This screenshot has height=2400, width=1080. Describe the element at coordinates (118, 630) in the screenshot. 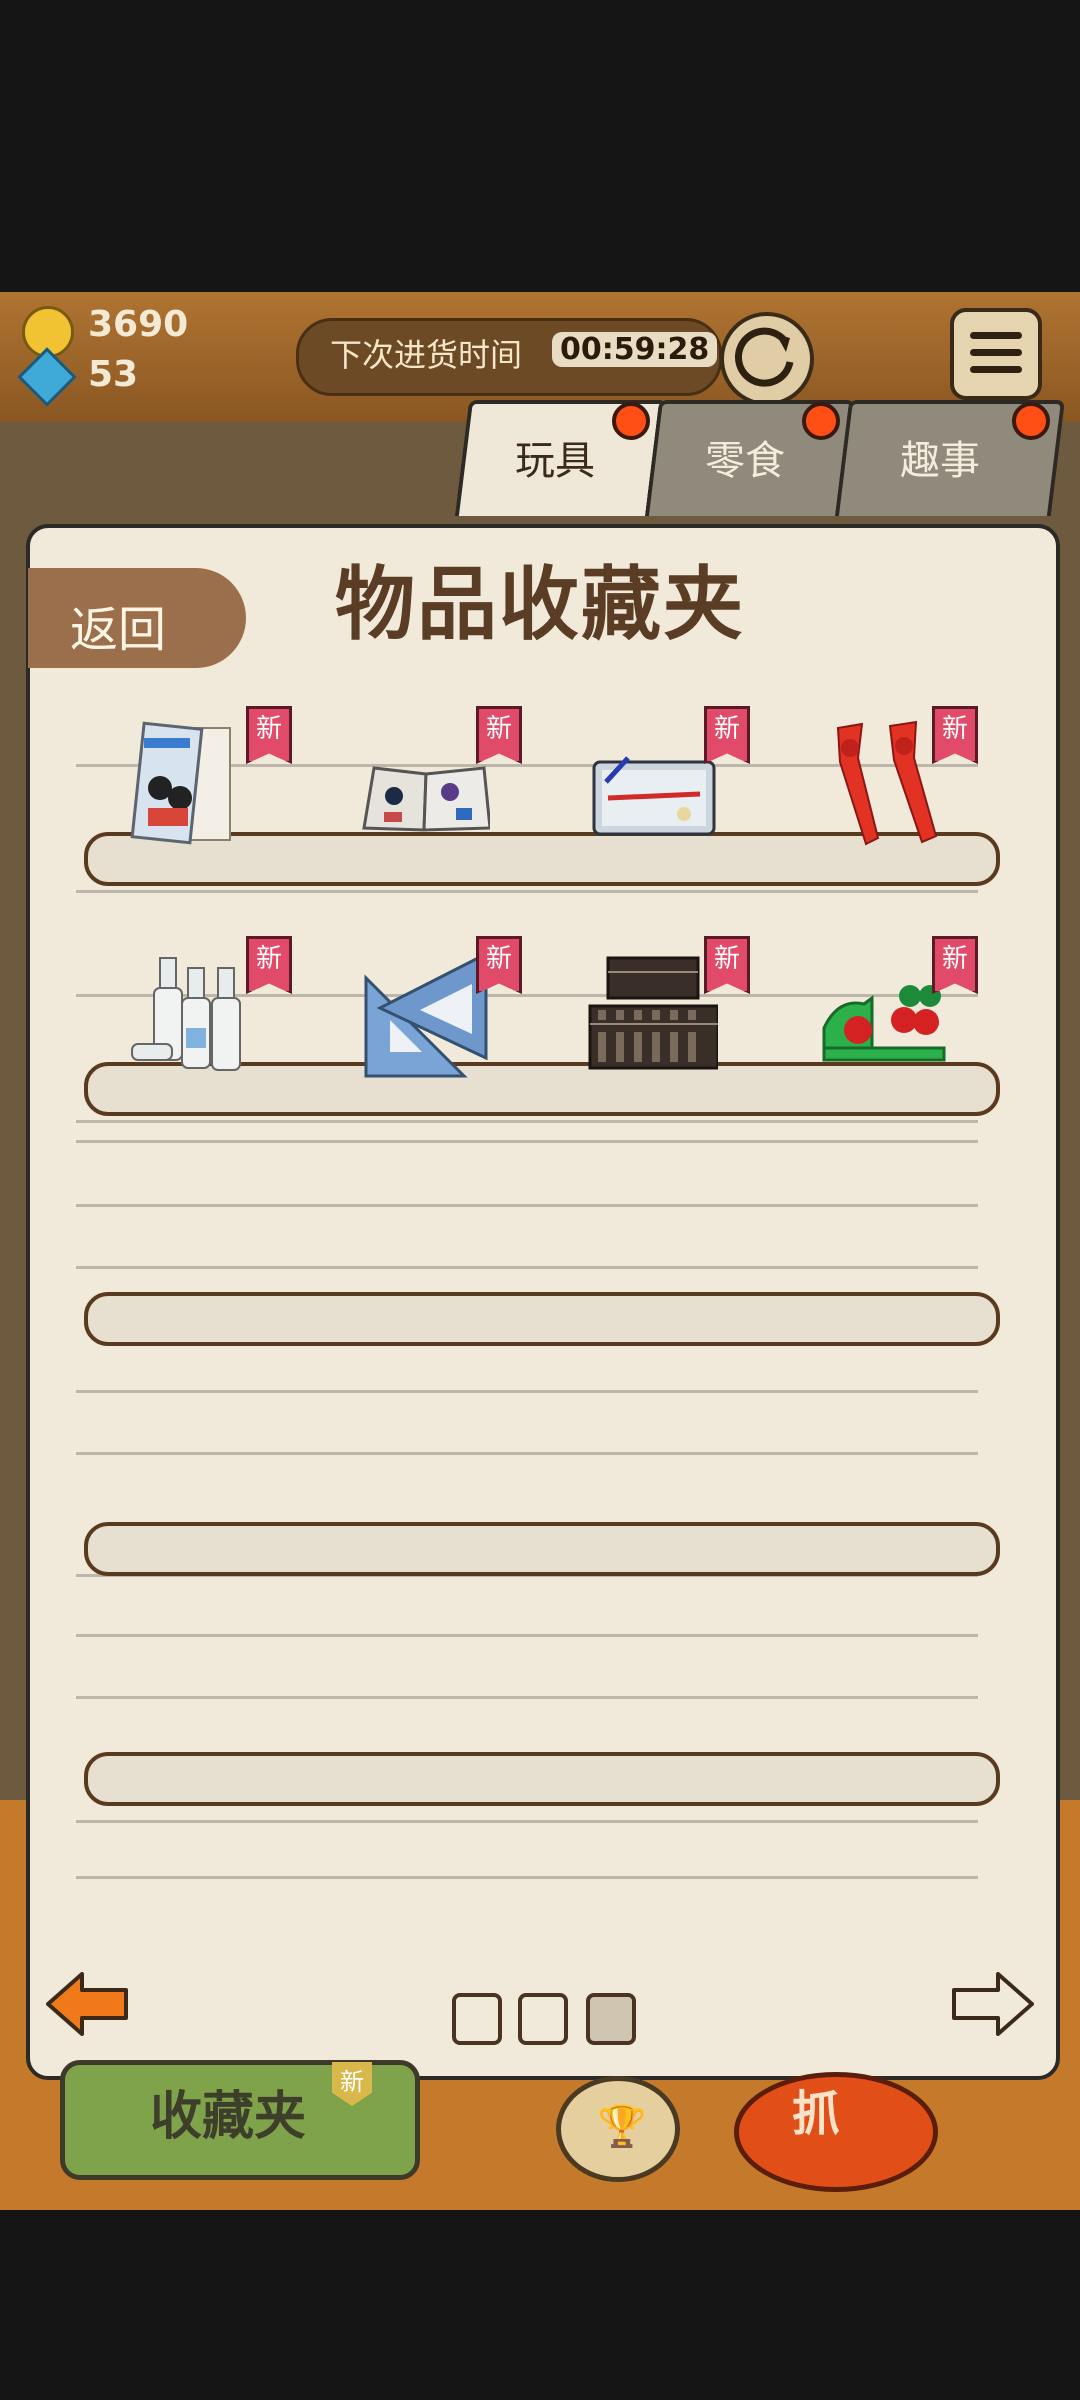

I see `back-button-label: 返回` at that location.